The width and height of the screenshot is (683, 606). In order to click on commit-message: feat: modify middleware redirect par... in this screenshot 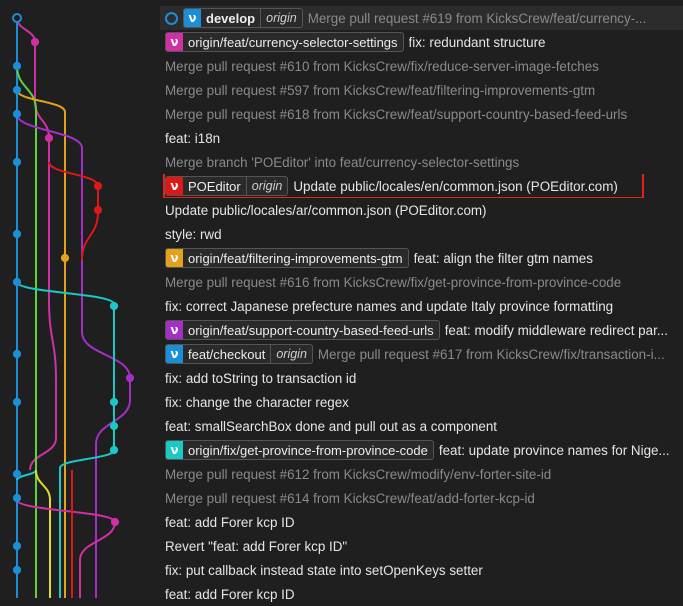, I will do `click(556, 330)`.